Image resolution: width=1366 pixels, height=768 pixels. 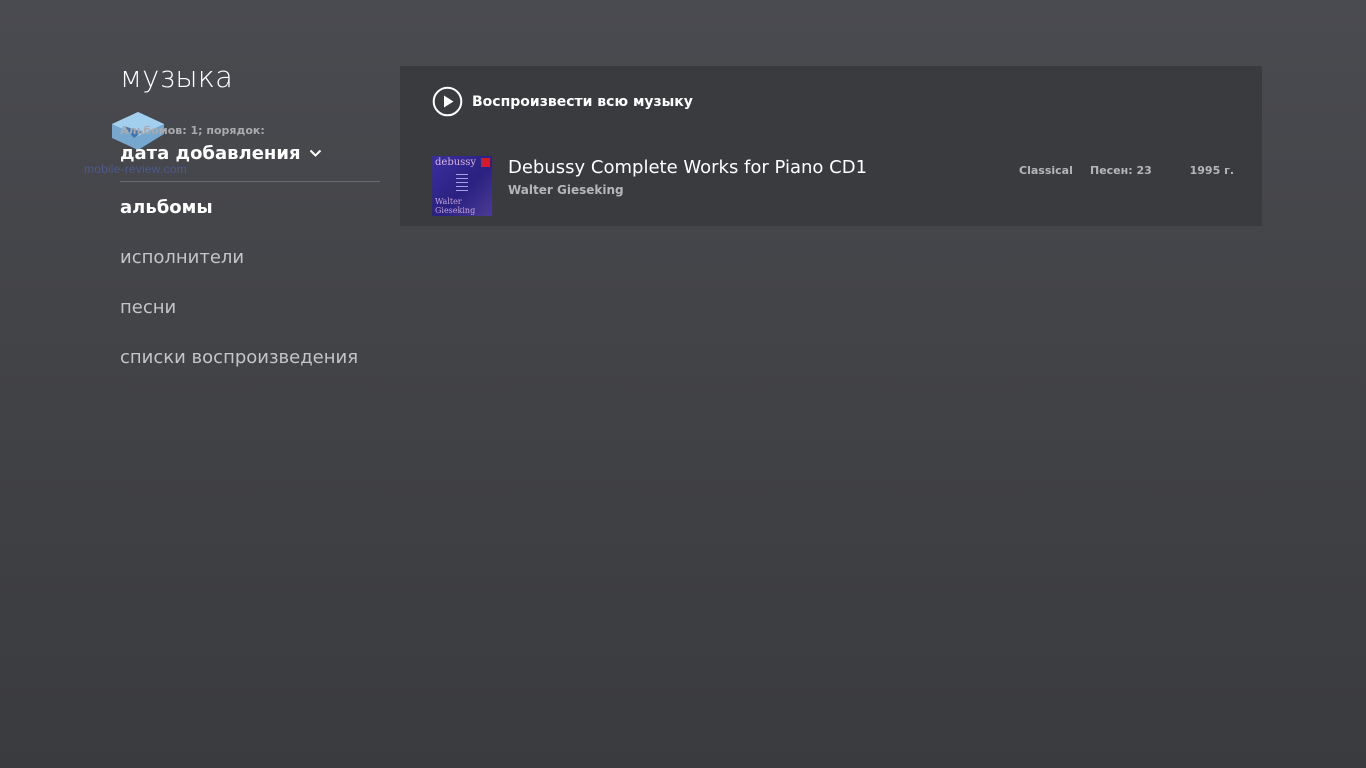 I want to click on nav-item-albums: альбомы, so click(x=239, y=221).